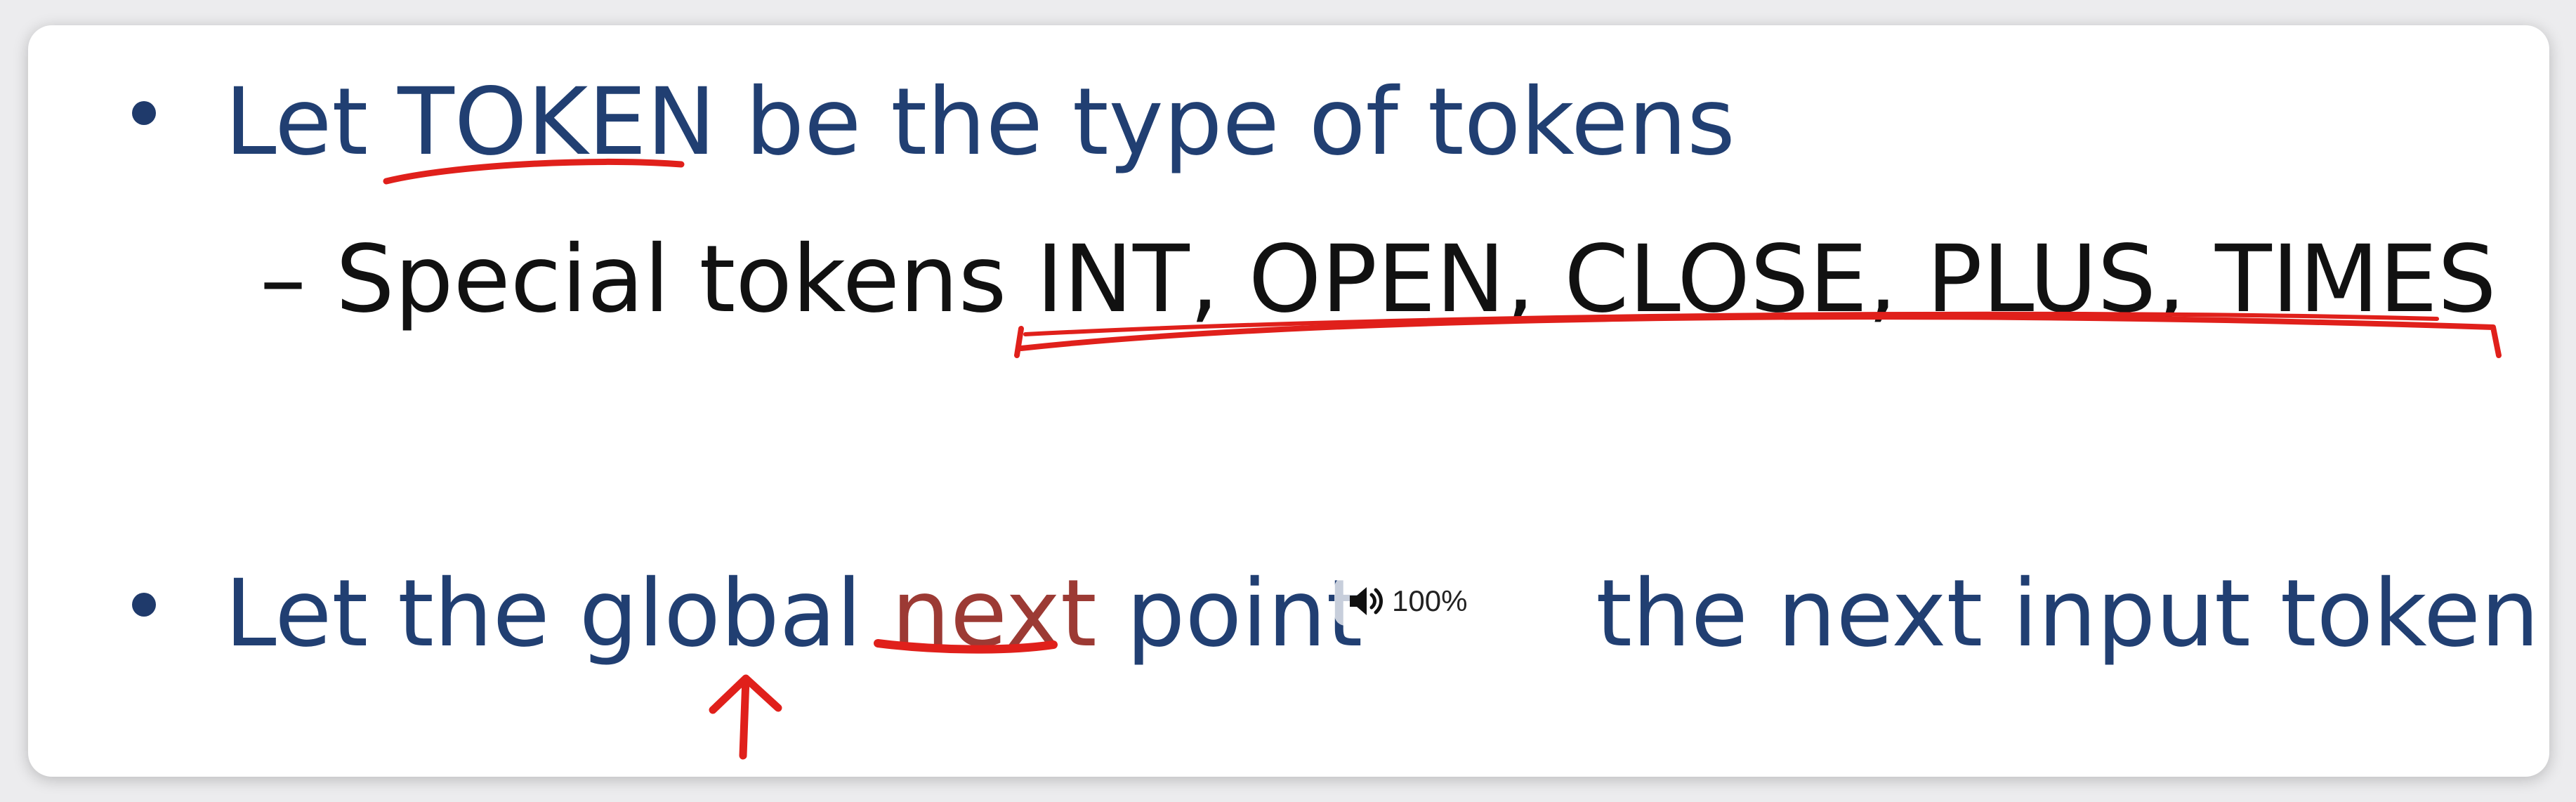 The width and height of the screenshot is (2576, 802). What do you see at coordinates (1229, 614) in the screenshot?
I see `line3-post1: point` at bounding box center [1229, 614].